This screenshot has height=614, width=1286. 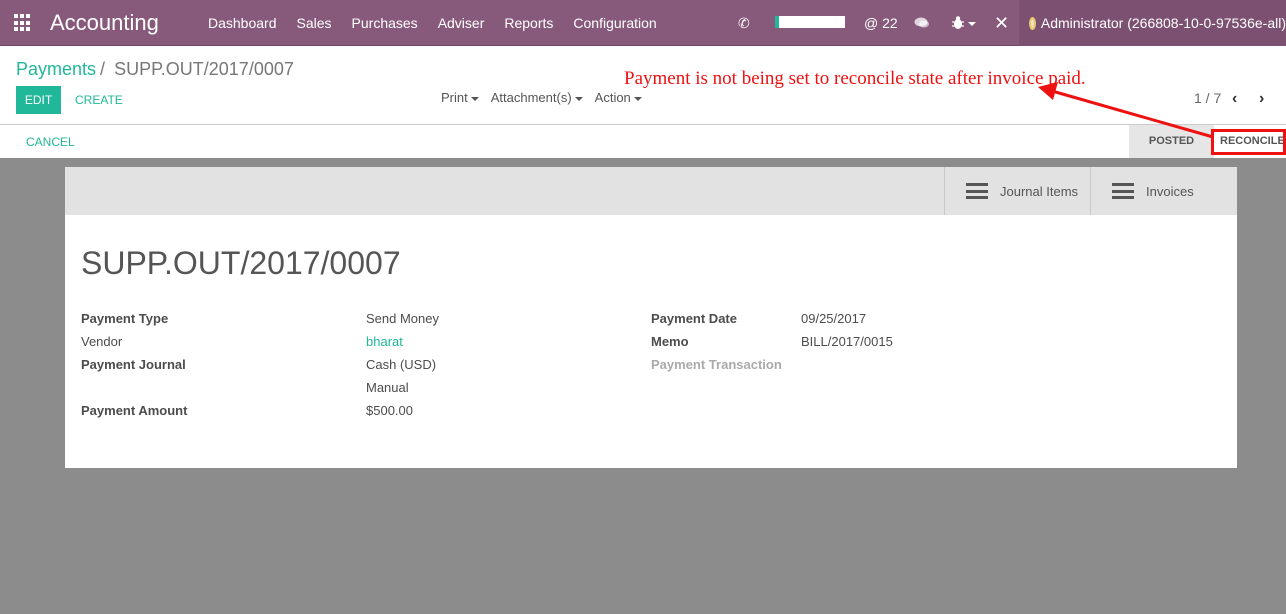 What do you see at coordinates (651, 191) in the screenshot?
I see `smart-button-box: Journal Items Invoices` at bounding box center [651, 191].